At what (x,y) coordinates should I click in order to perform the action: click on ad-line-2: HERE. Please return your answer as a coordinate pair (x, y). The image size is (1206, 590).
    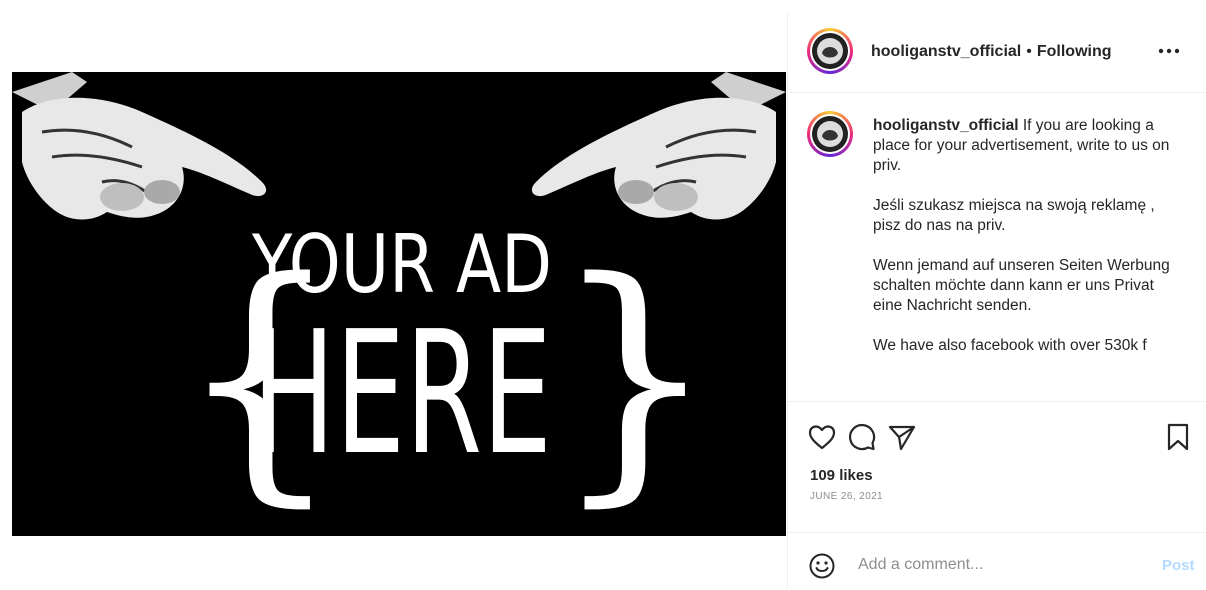
    Looking at the image, I should click on (402, 394).